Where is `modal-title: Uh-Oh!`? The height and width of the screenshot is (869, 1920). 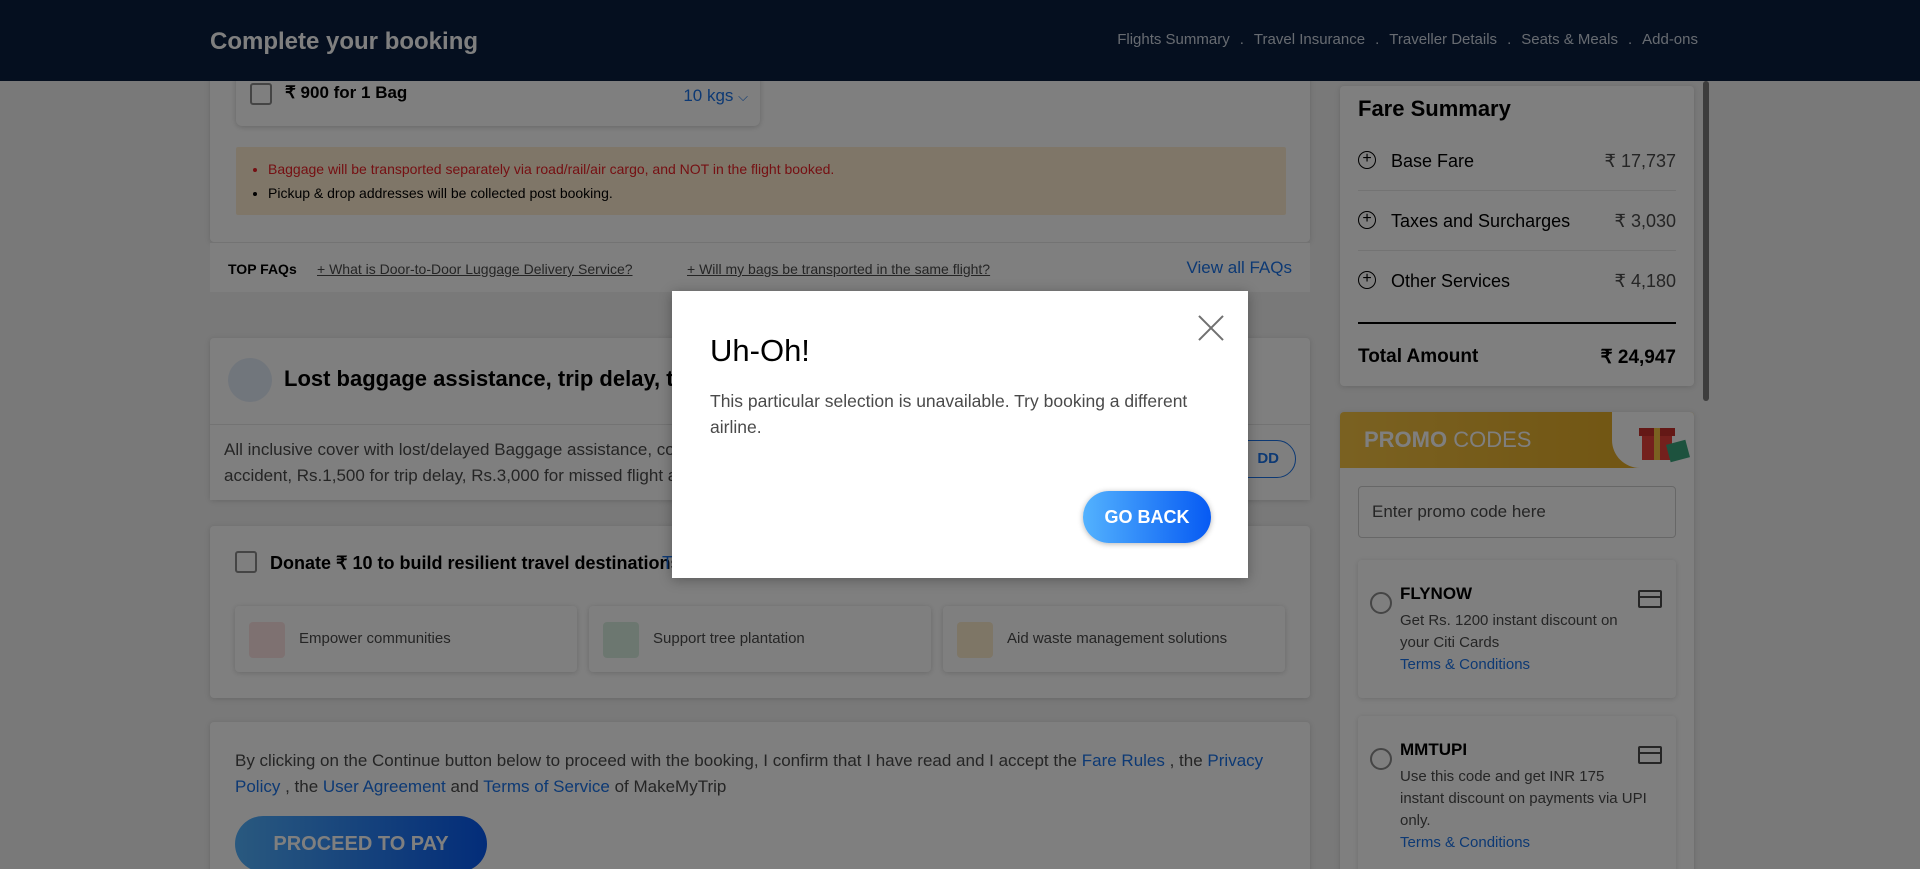 modal-title: Uh-Oh! is located at coordinates (760, 350).